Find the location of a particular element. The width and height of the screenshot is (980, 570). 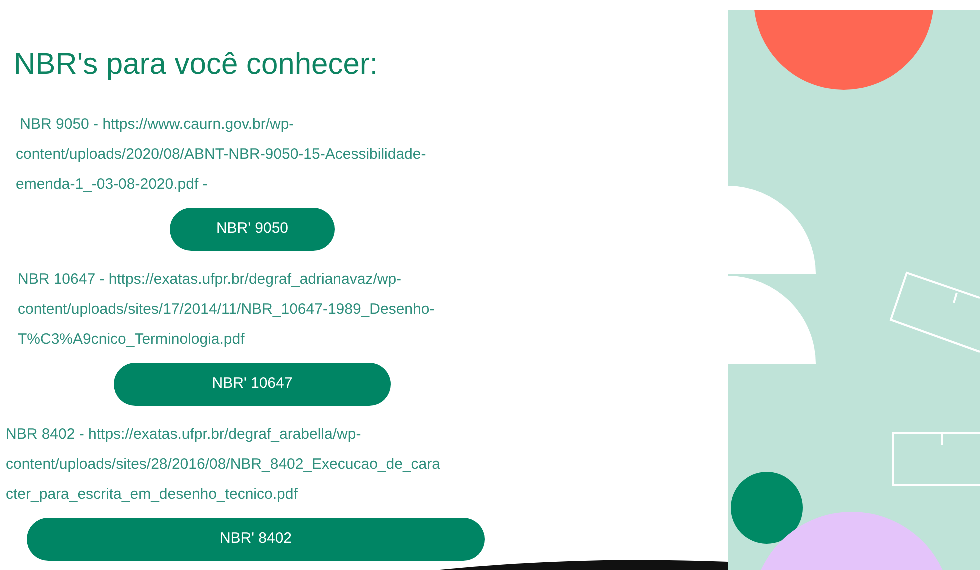

nbr-button: NBR' 8402 is located at coordinates (256, 539).